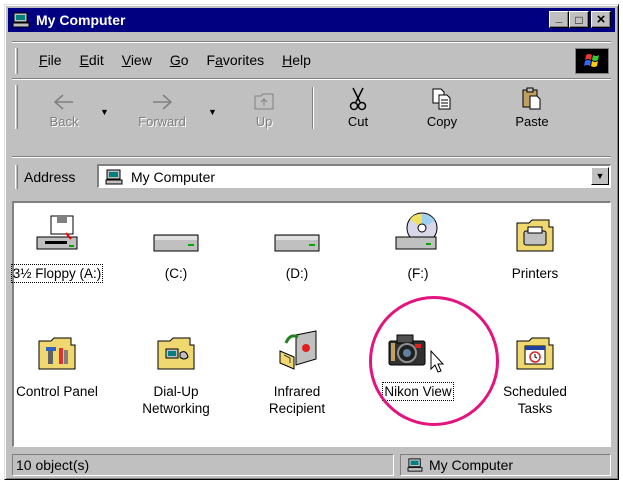 This screenshot has width=623, height=484. What do you see at coordinates (358, 99) in the screenshot?
I see `scissors-icon` at bounding box center [358, 99].